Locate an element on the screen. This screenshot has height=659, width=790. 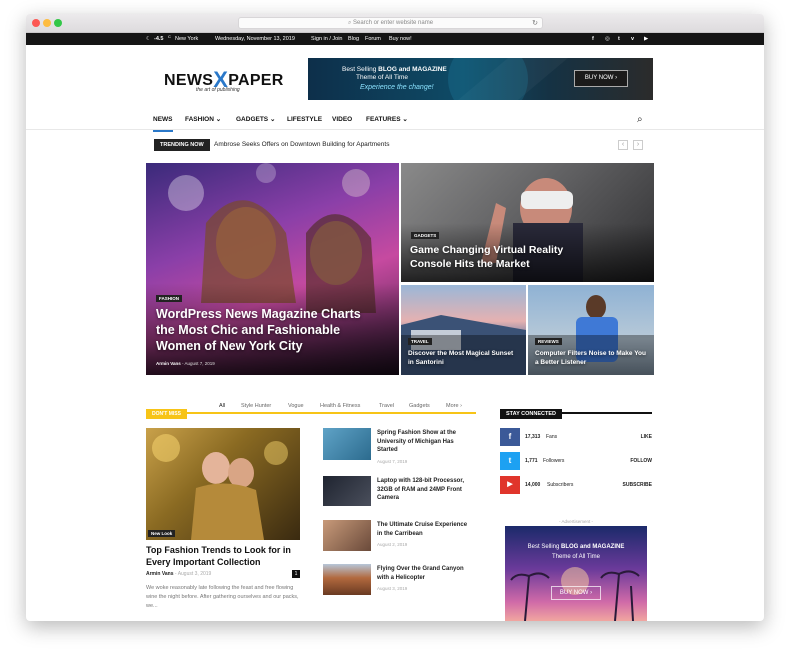
filter-vogue: Vogue is located at coordinates (296, 406).